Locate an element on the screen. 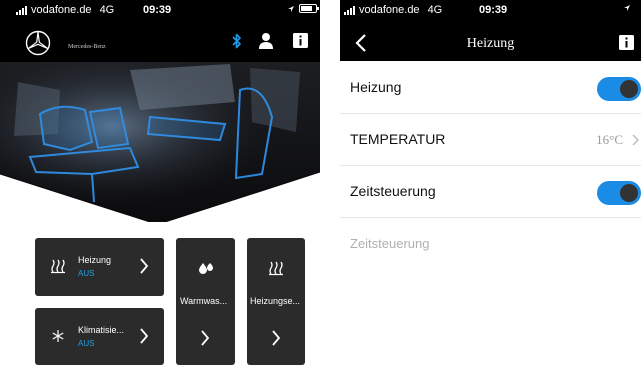 This screenshot has height=365, width=641. tile-label: Heizung is located at coordinates (95, 260).